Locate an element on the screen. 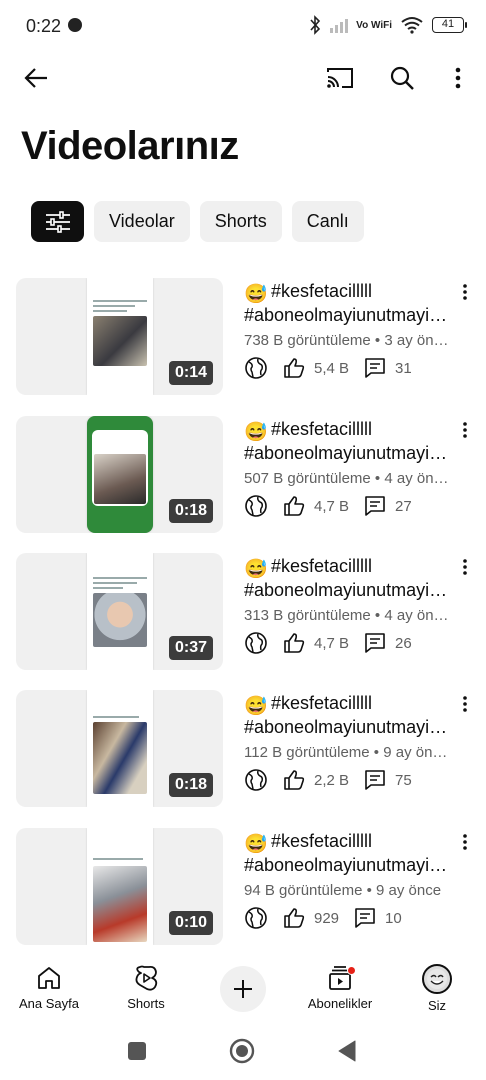  comment-count: 26 is located at coordinates (403, 643).